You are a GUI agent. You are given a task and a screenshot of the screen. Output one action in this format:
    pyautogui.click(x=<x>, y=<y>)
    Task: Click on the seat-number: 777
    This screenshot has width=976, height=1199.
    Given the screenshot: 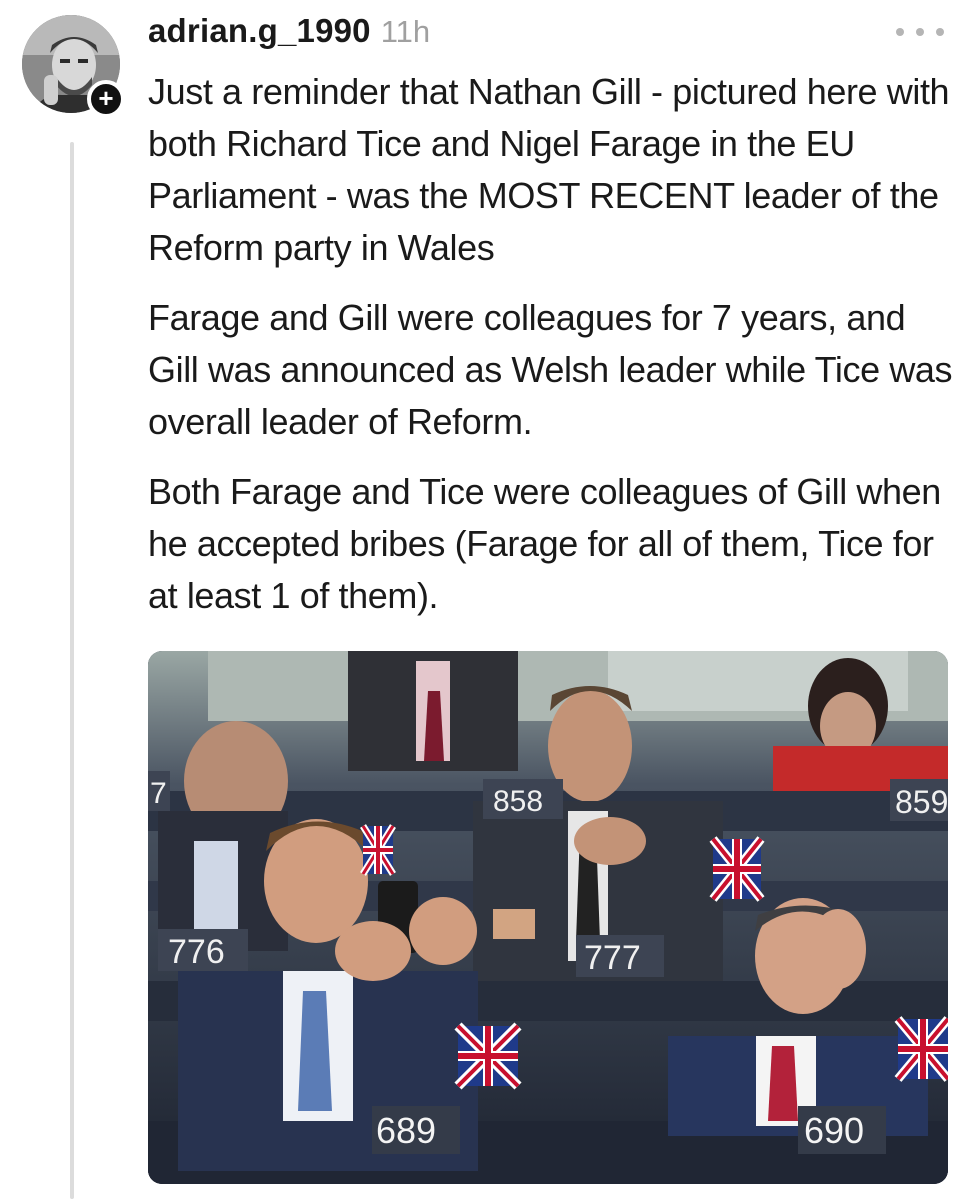 What is the action you would take?
    pyautogui.click(x=612, y=958)
    